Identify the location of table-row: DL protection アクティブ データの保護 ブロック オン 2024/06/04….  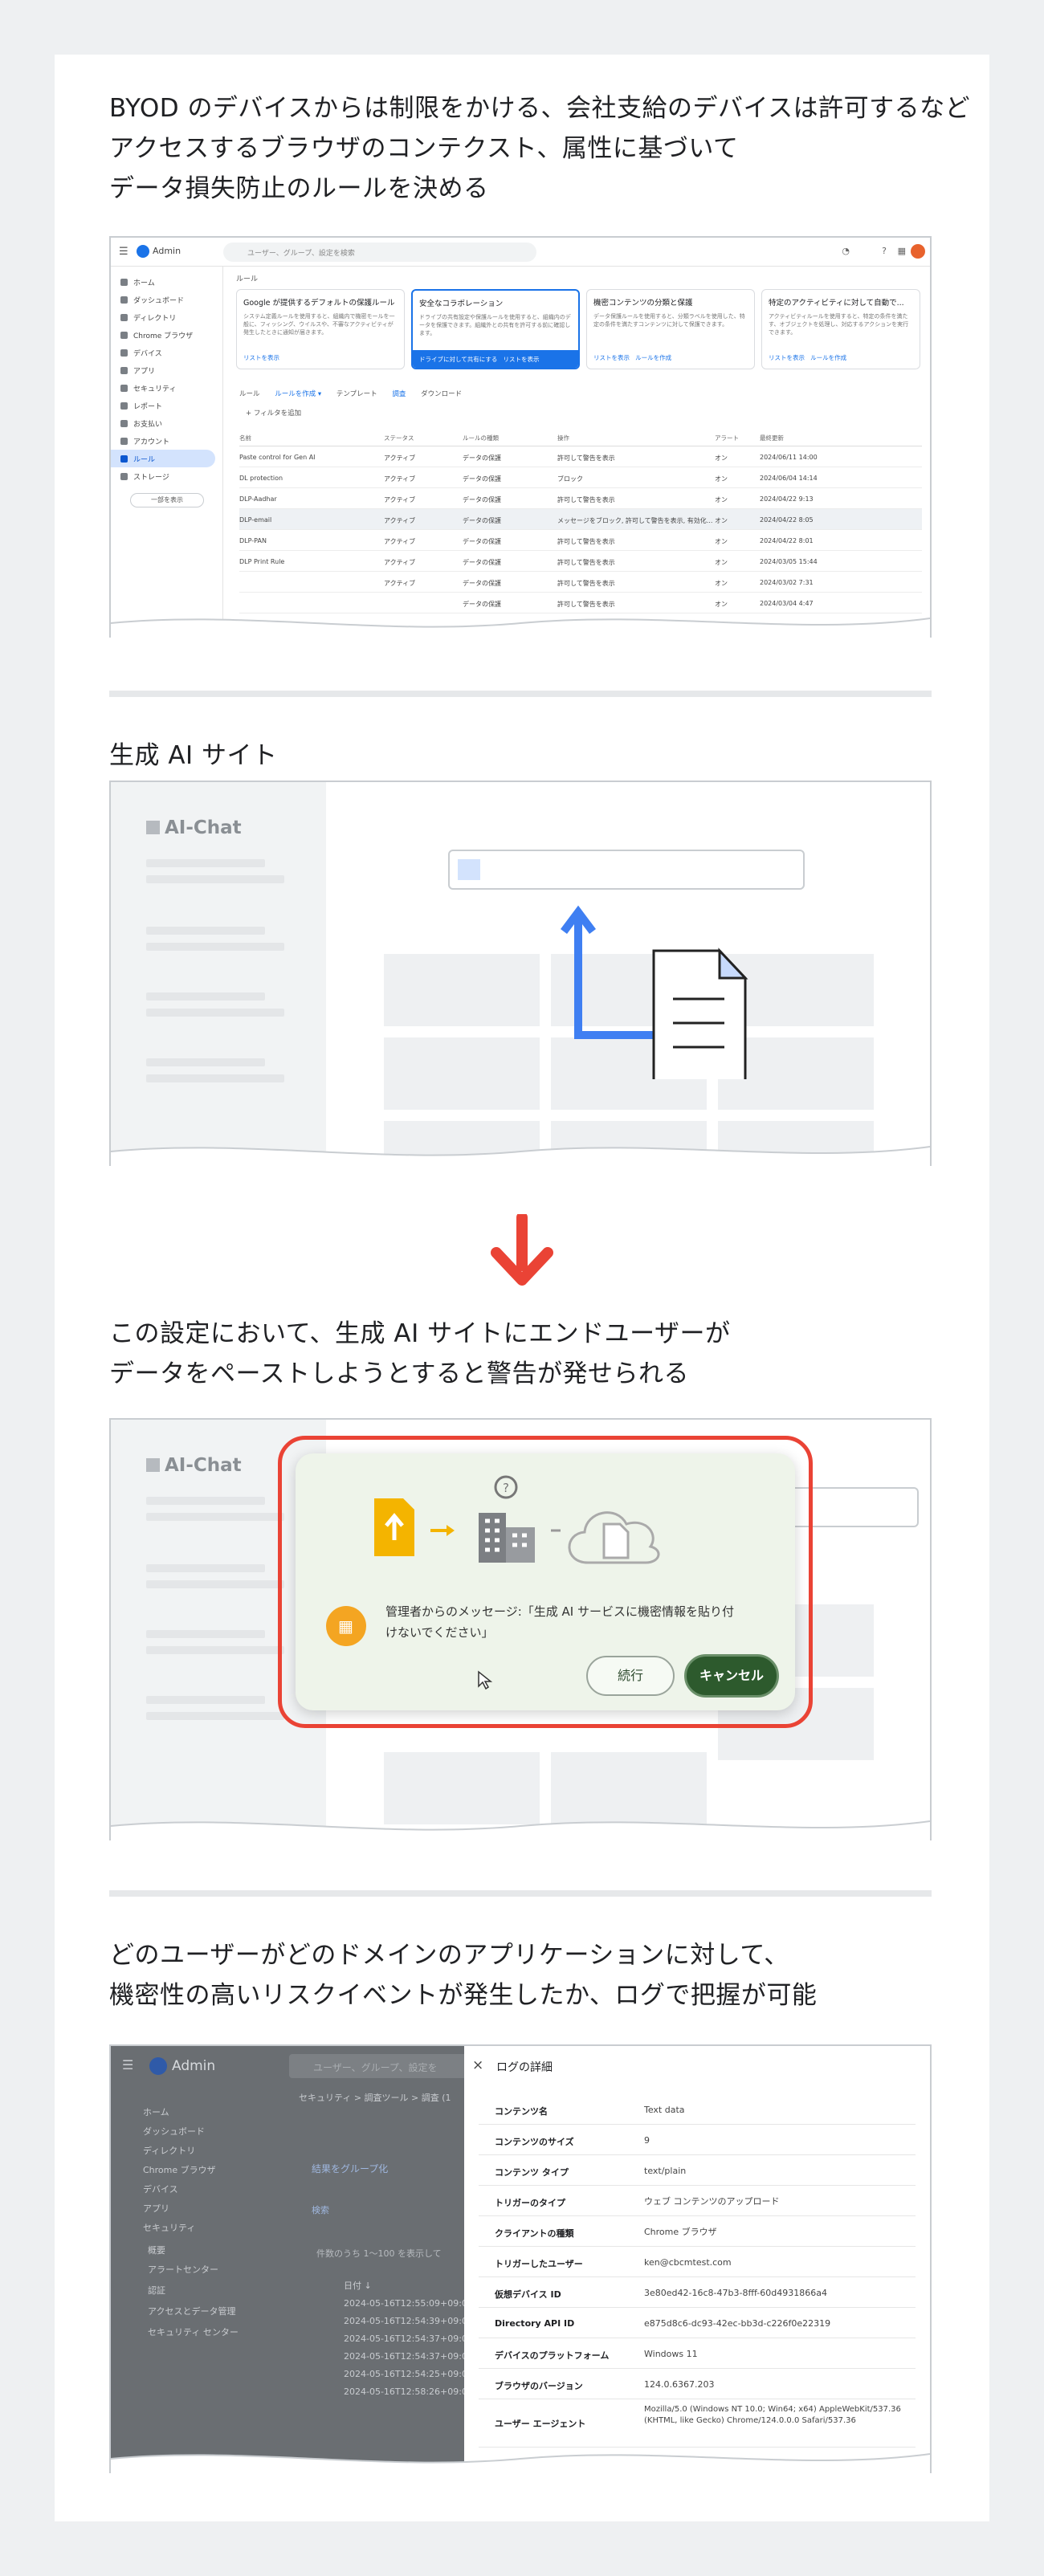
(580, 478).